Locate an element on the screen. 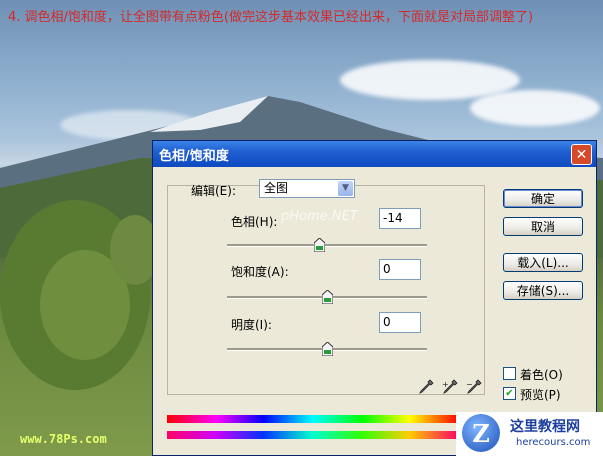 The width and height of the screenshot is (603, 456). lightness-input: 0 is located at coordinates (400, 322).